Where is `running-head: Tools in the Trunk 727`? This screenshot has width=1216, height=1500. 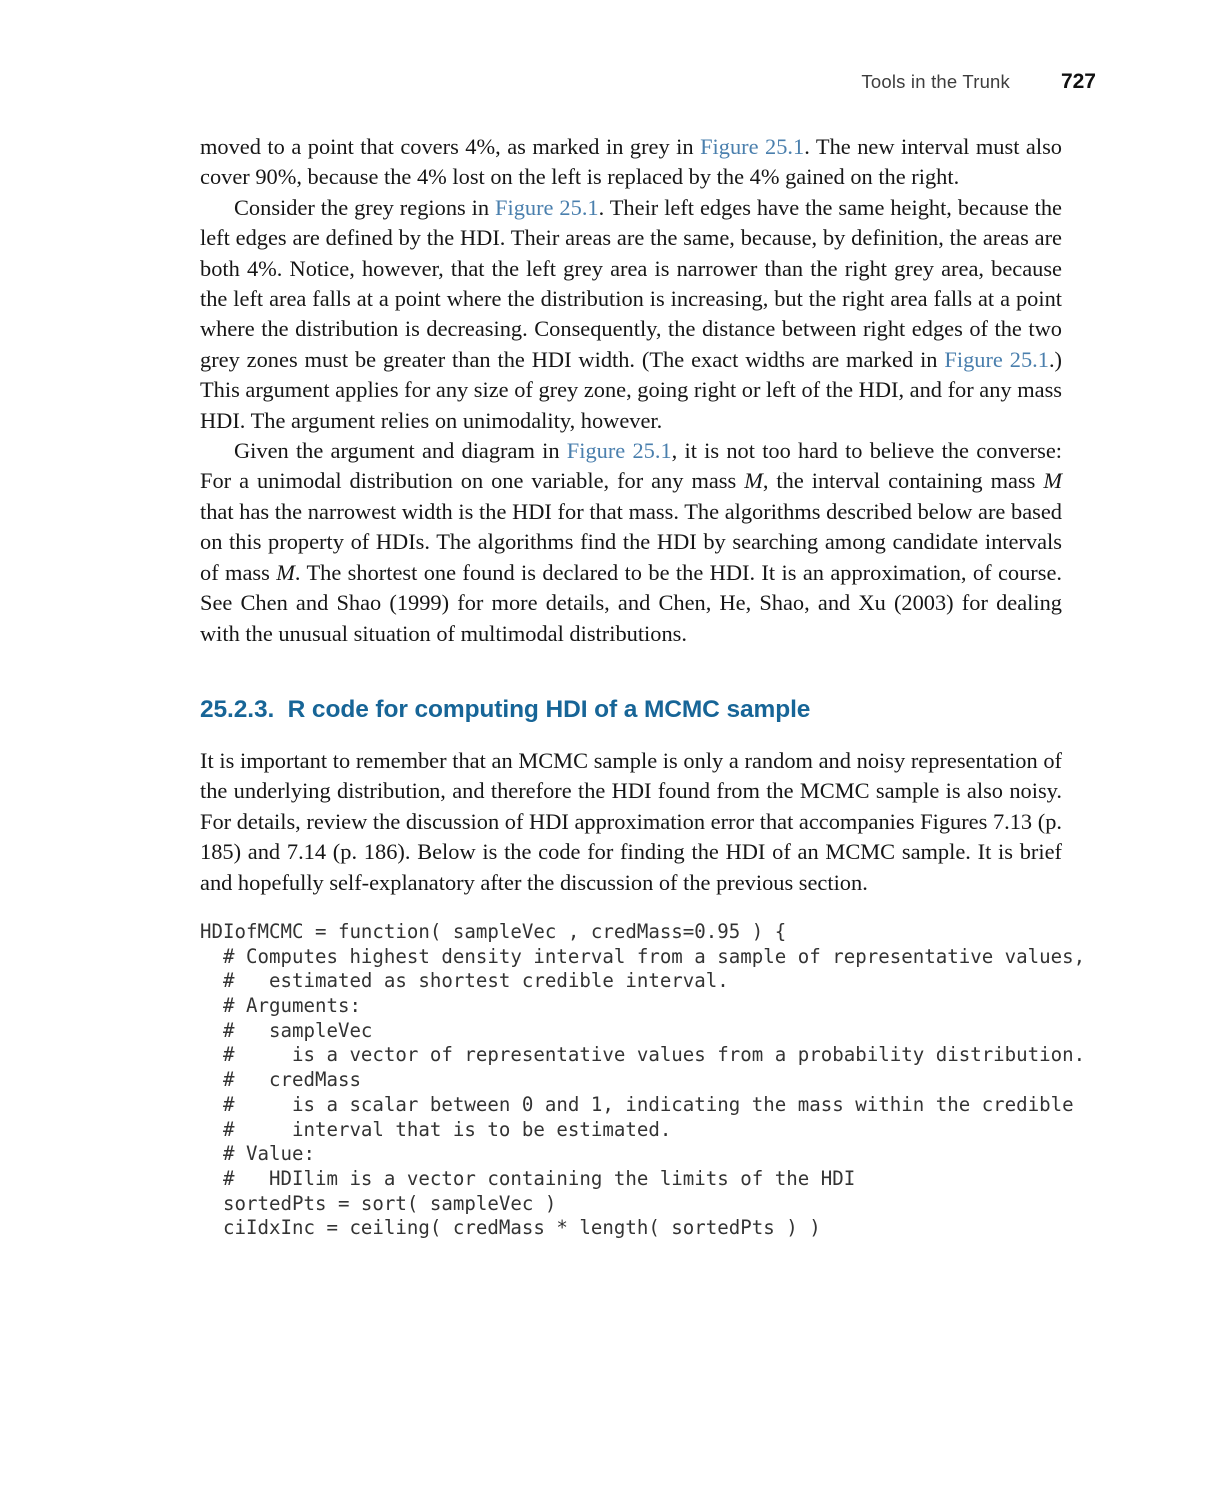 running-head: Tools in the Trunk 727 is located at coordinates (648, 82).